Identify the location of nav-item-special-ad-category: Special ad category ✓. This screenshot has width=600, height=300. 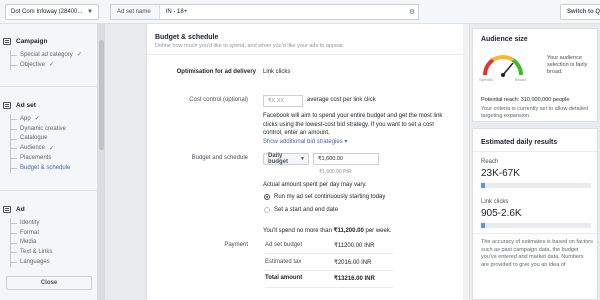
(54, 55).